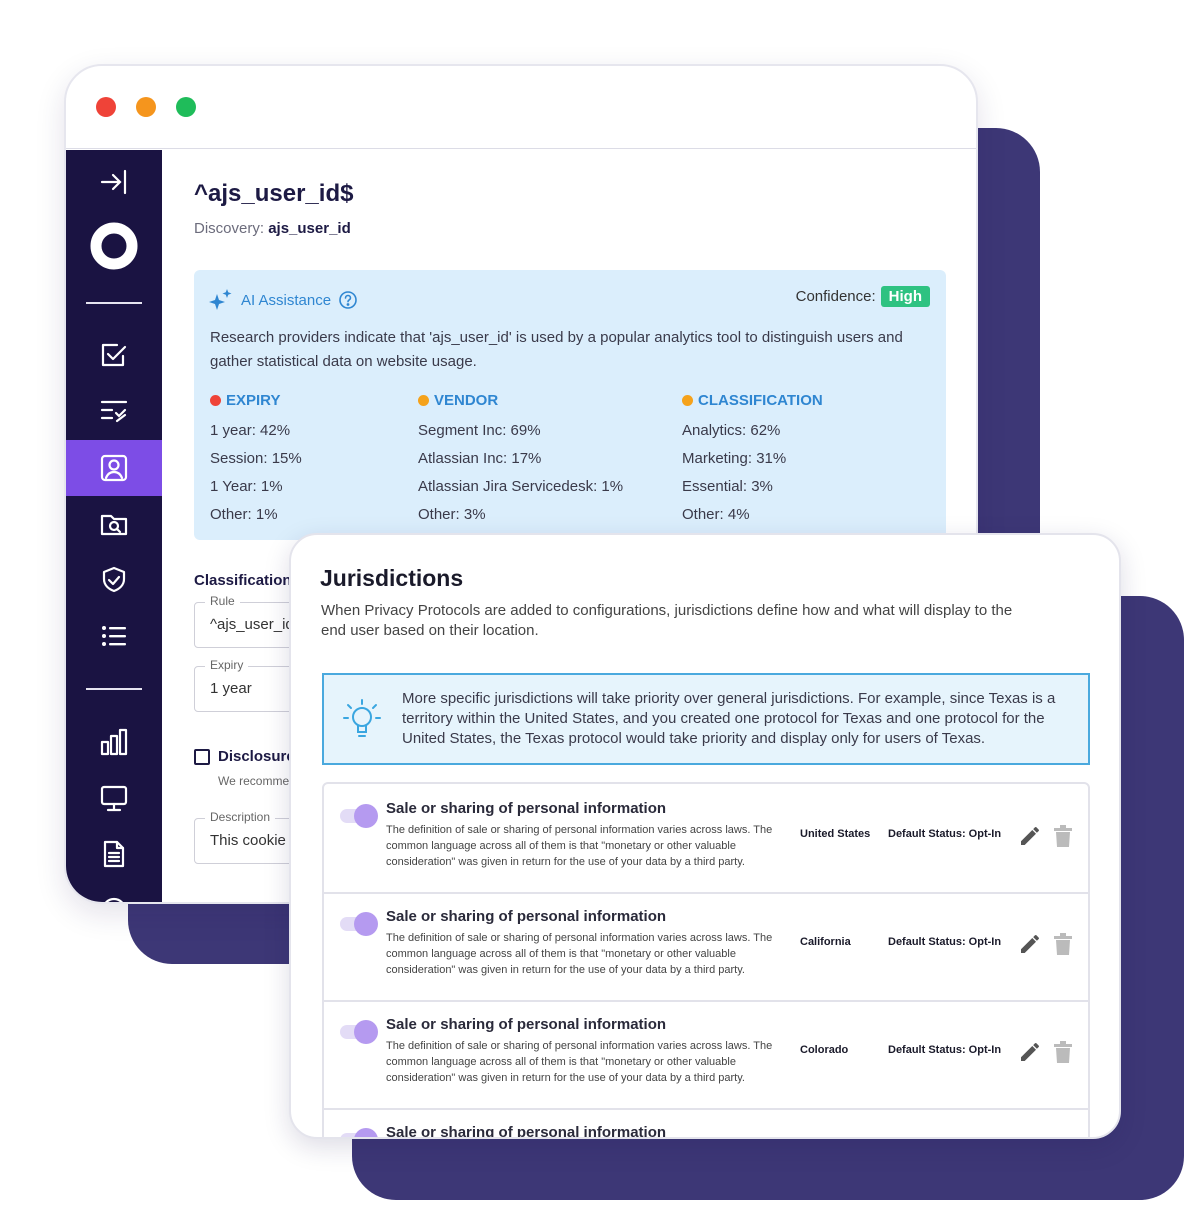 This screenshot has height=1216, width=1184. I want to click on document-icon, so click(114, 854).